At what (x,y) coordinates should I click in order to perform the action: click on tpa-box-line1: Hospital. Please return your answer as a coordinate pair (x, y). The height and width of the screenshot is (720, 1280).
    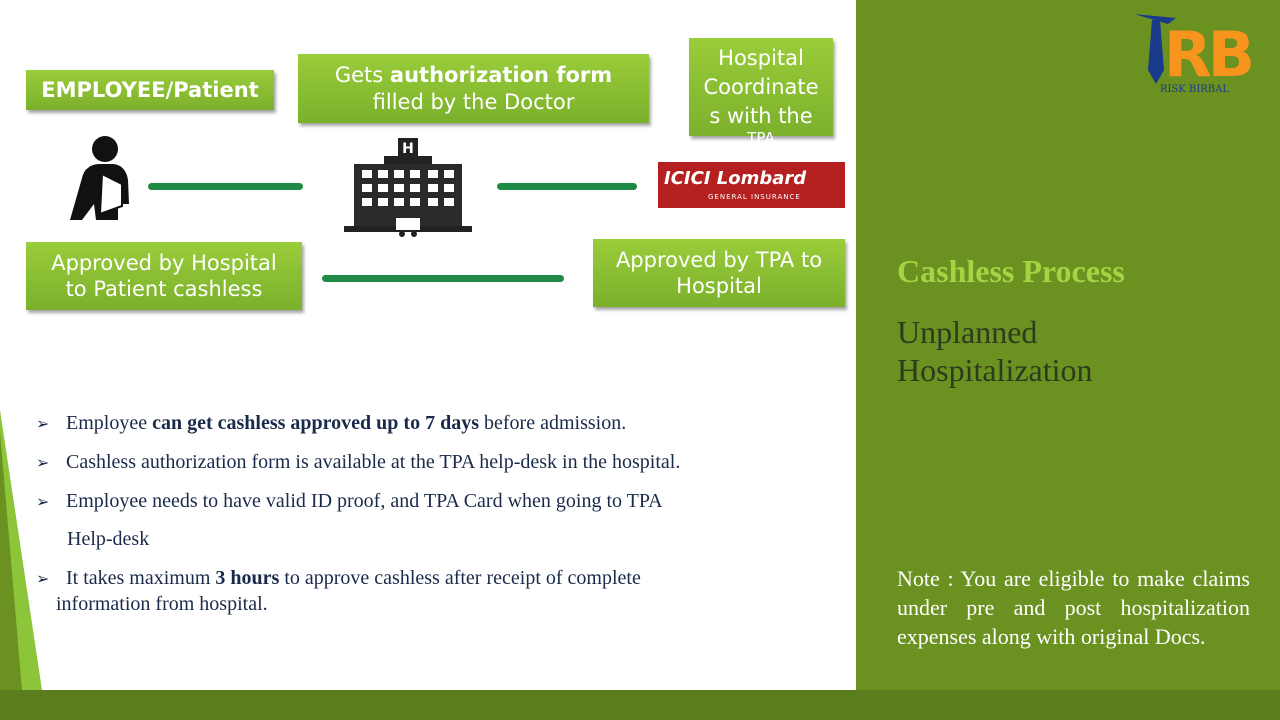
    Looking at the image, I should click on (761, 58).